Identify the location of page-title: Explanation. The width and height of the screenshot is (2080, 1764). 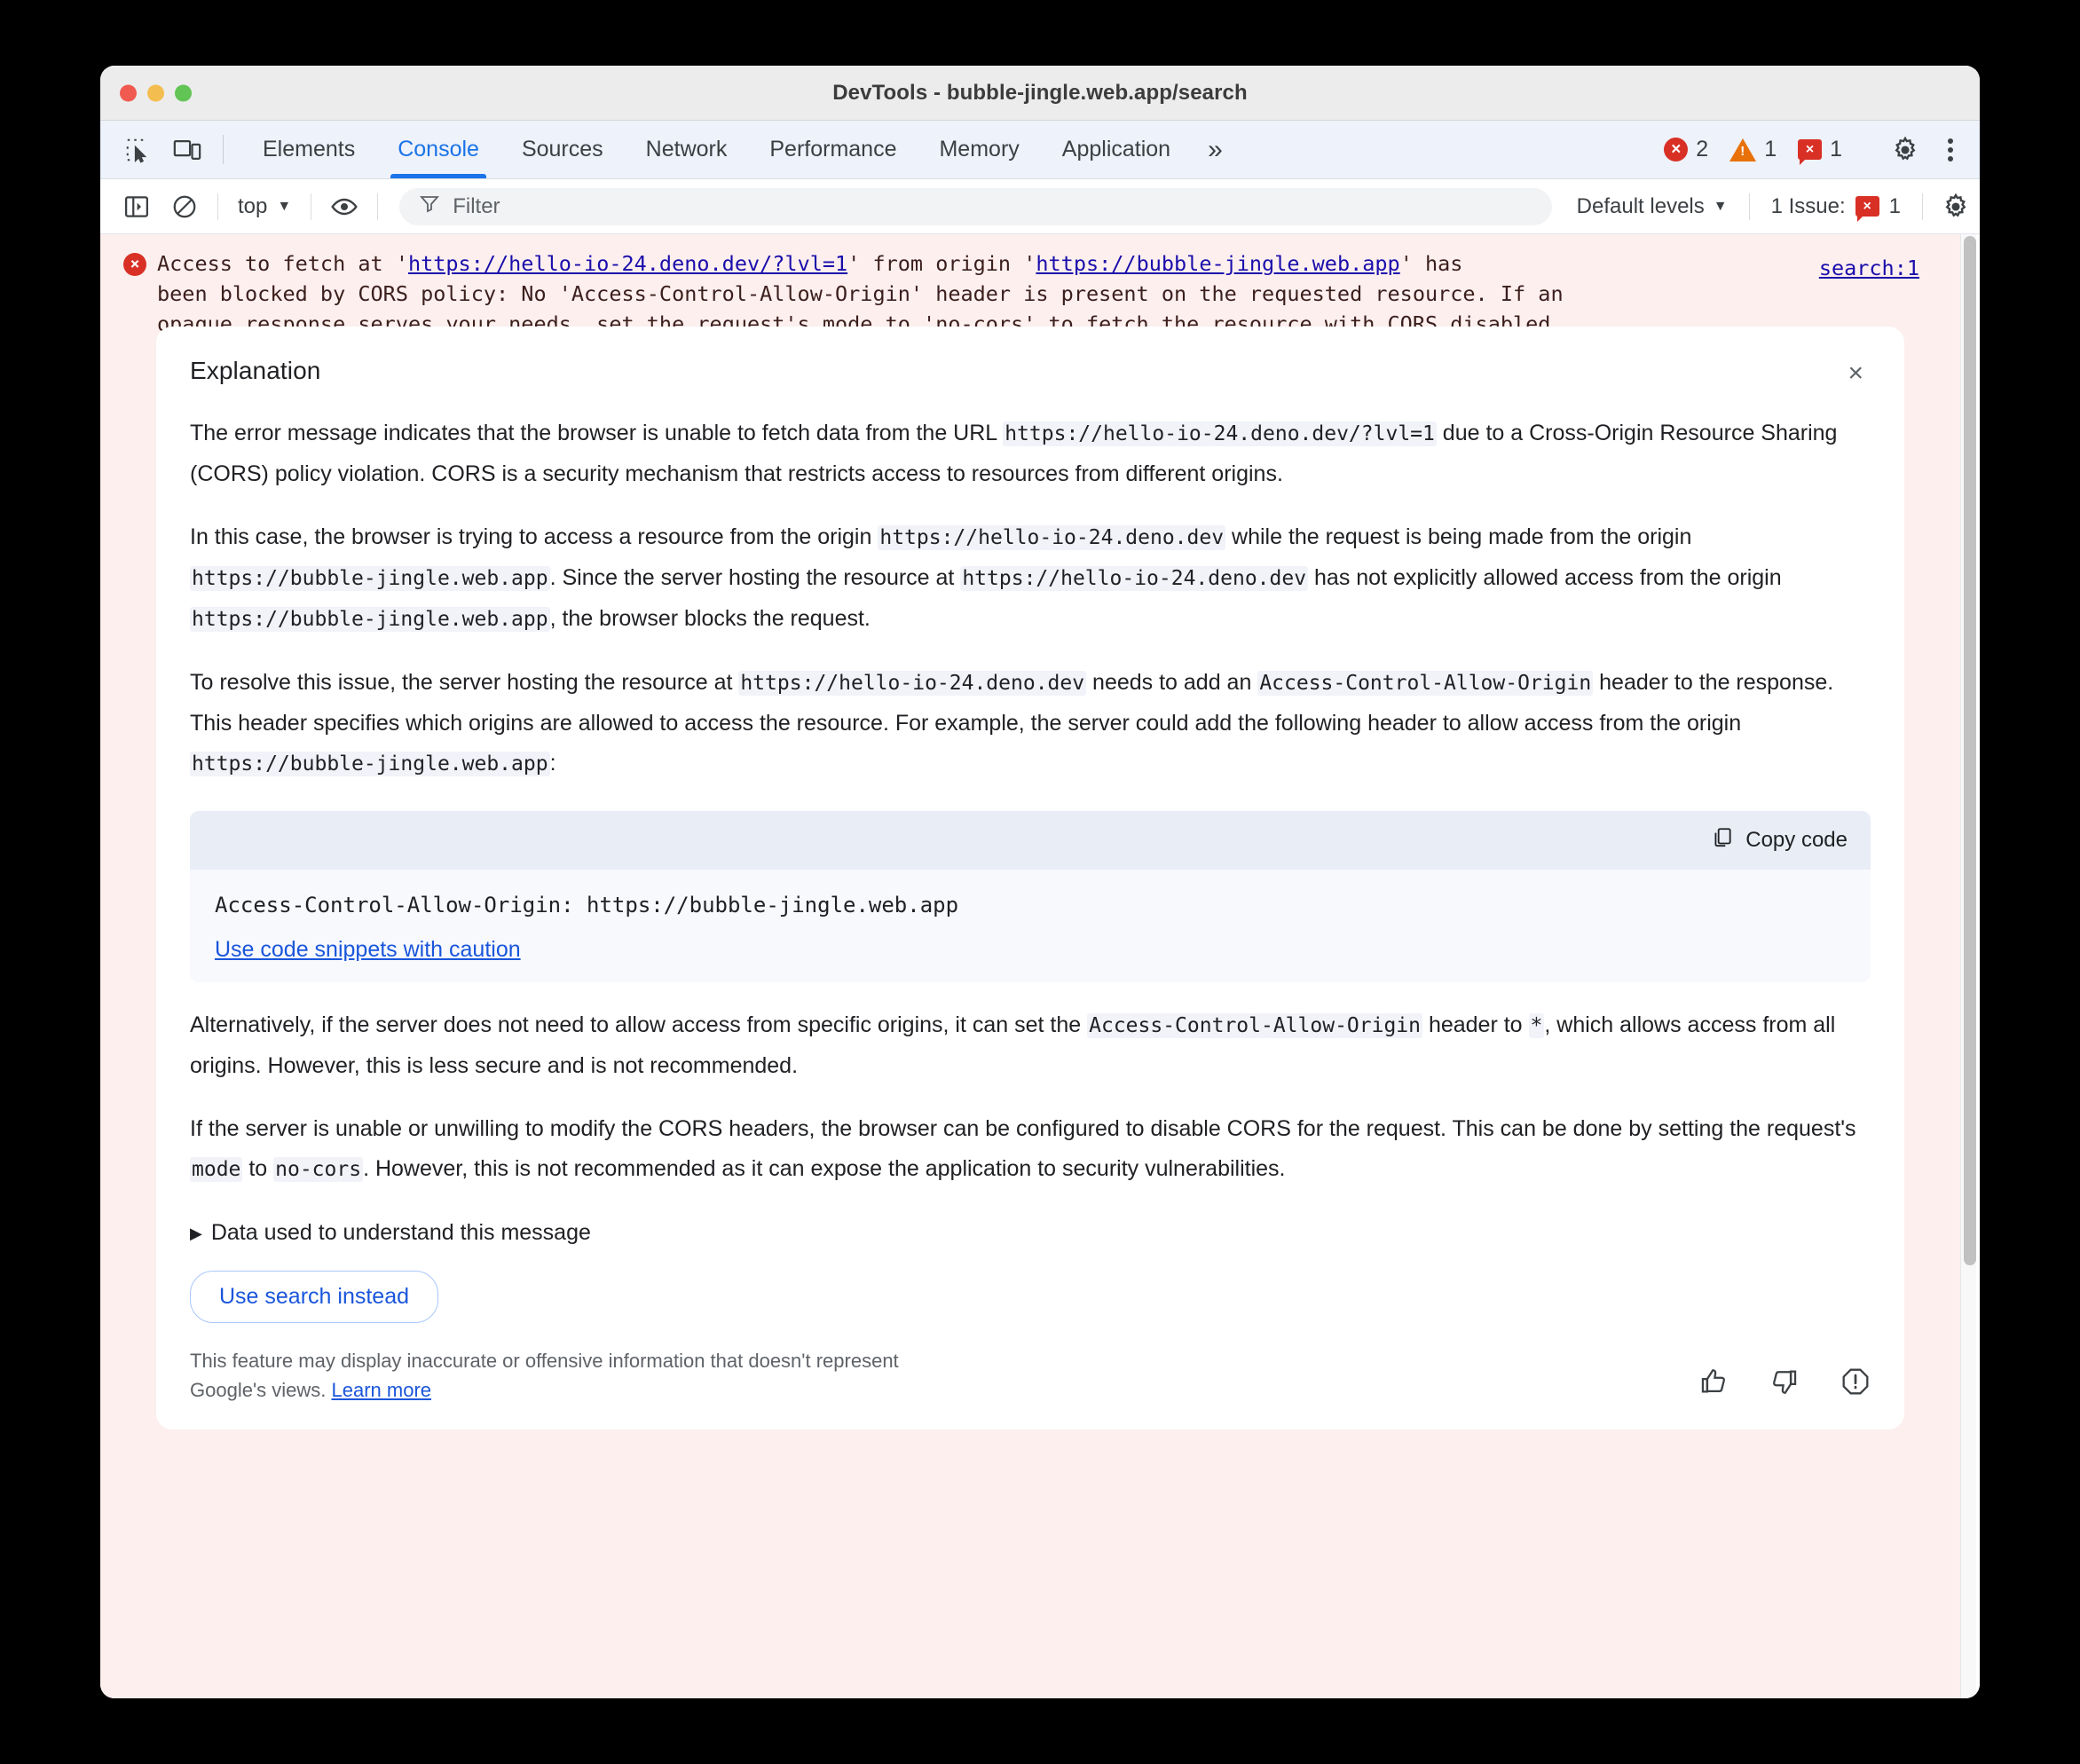
(255, 370).